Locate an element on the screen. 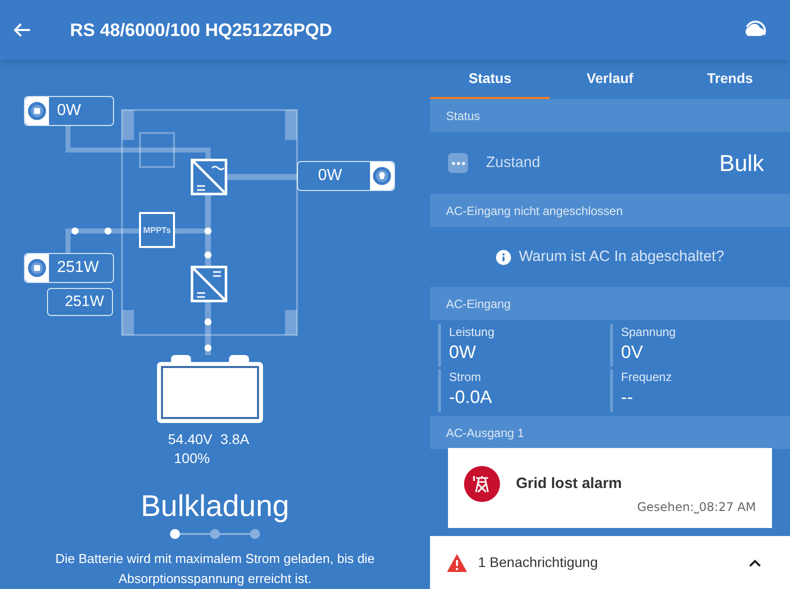  metric-value: 0W is located at coordinates (463, 352).